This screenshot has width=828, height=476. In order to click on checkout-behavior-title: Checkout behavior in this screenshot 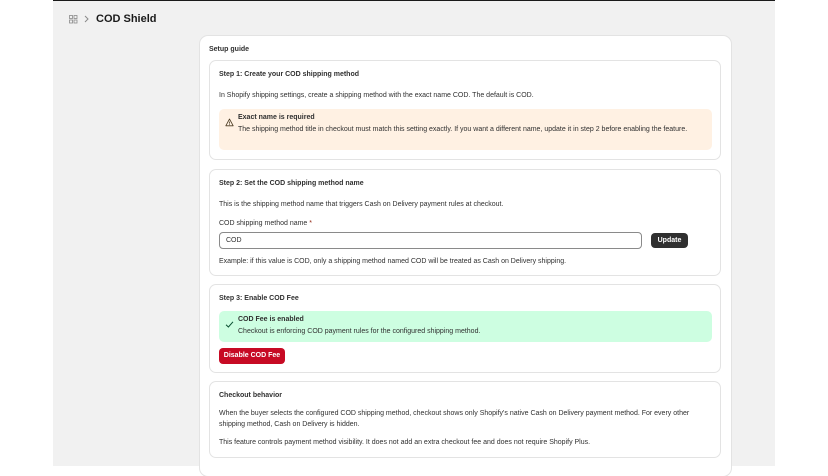, I will do `click(251, 395)`.